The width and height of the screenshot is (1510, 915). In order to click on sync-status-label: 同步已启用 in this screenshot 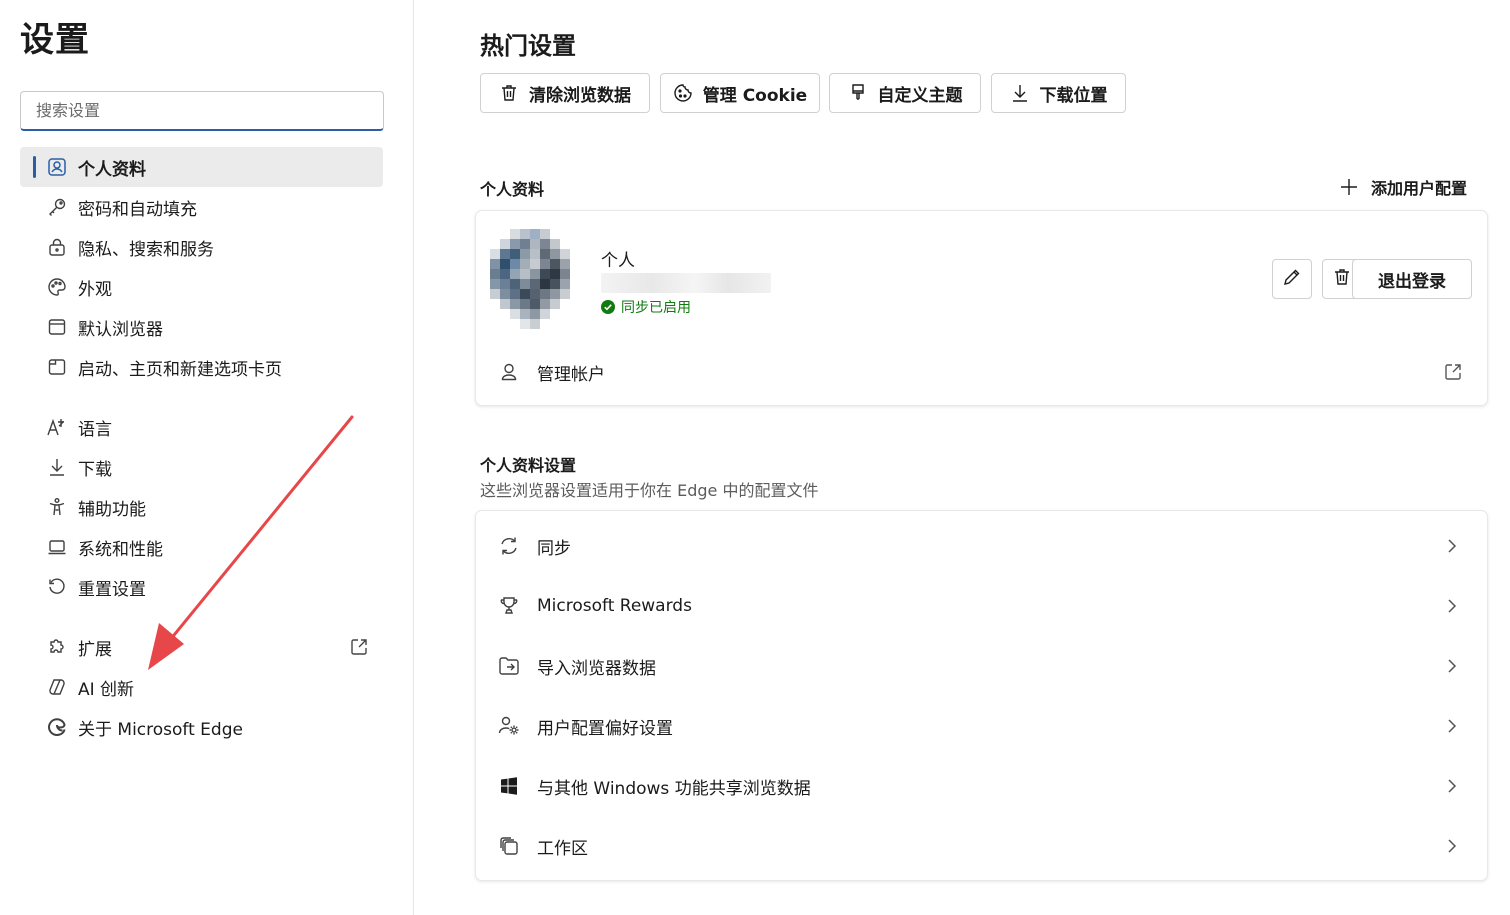, I will do `click(656, 308)`.